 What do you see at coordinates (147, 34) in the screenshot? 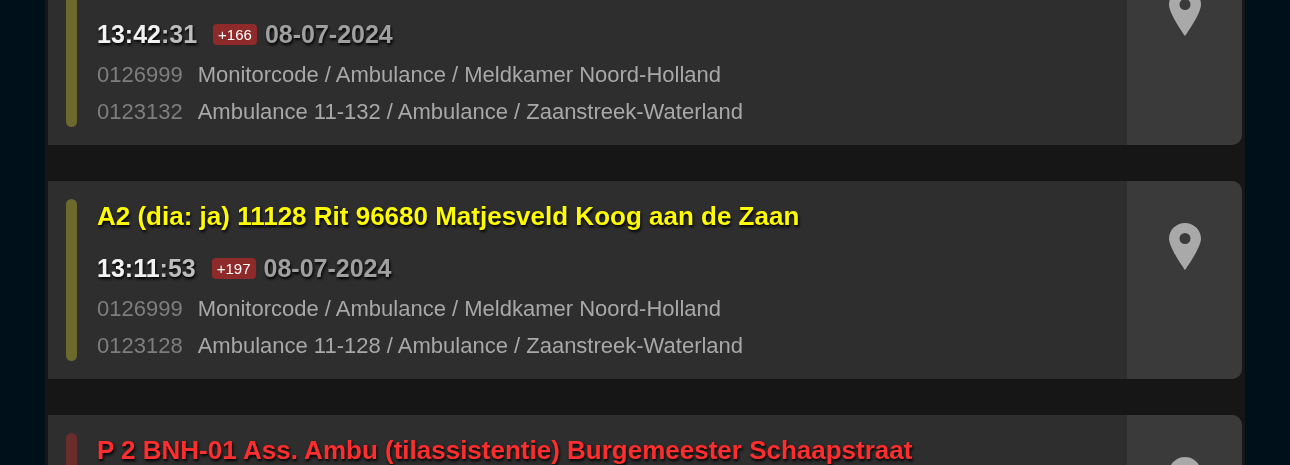
I see `alert-time: 13:42:31` at bounding box center [147, 34].